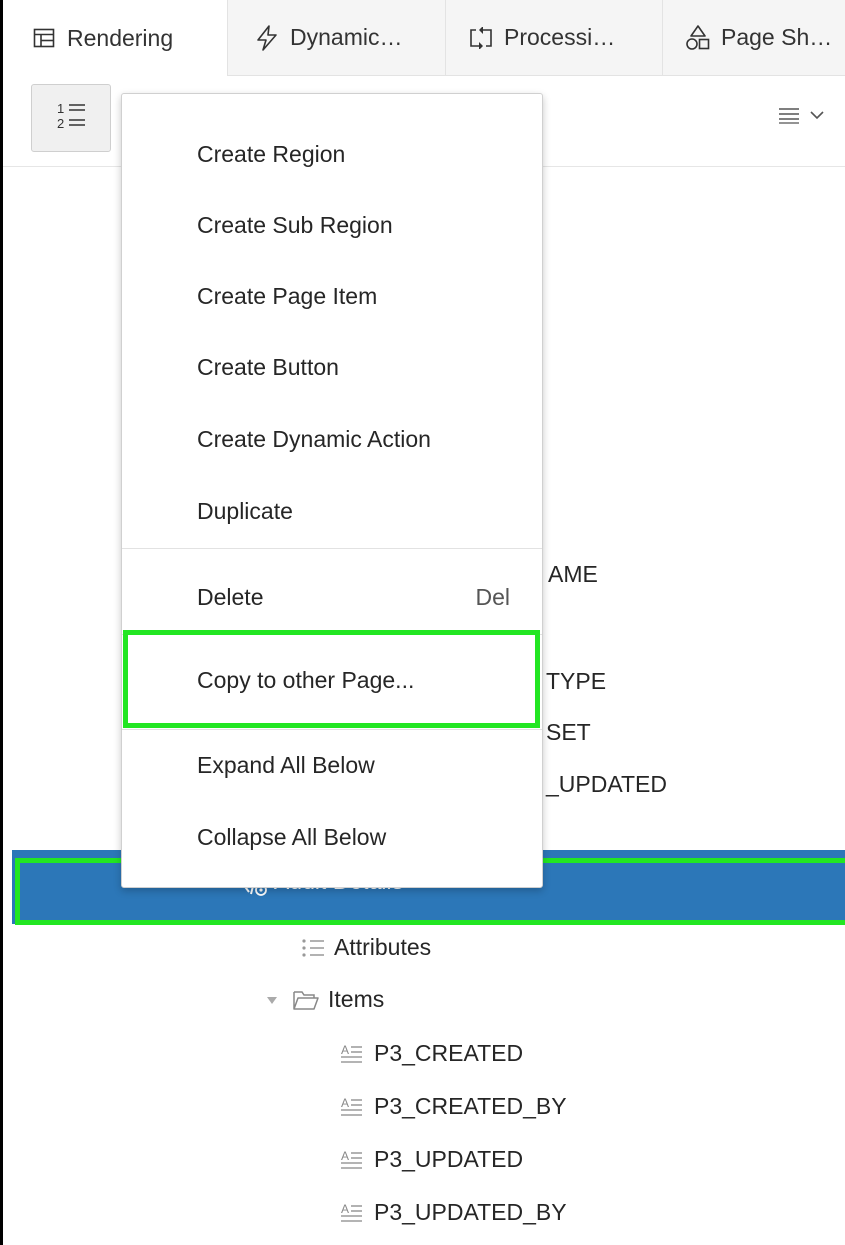 The image size is (845, 1245). Describe the element at coordinates (470, 1106) in the screenshot. I see `tree-node-label: P3_CREATED_BY` at that location.